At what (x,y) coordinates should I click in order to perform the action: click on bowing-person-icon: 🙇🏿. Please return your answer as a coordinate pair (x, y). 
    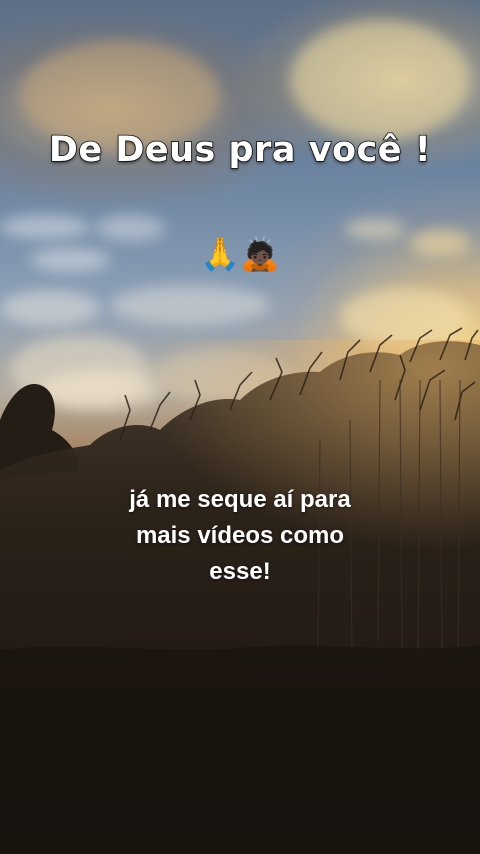
    Looking at the image, I should click on (260, 254).